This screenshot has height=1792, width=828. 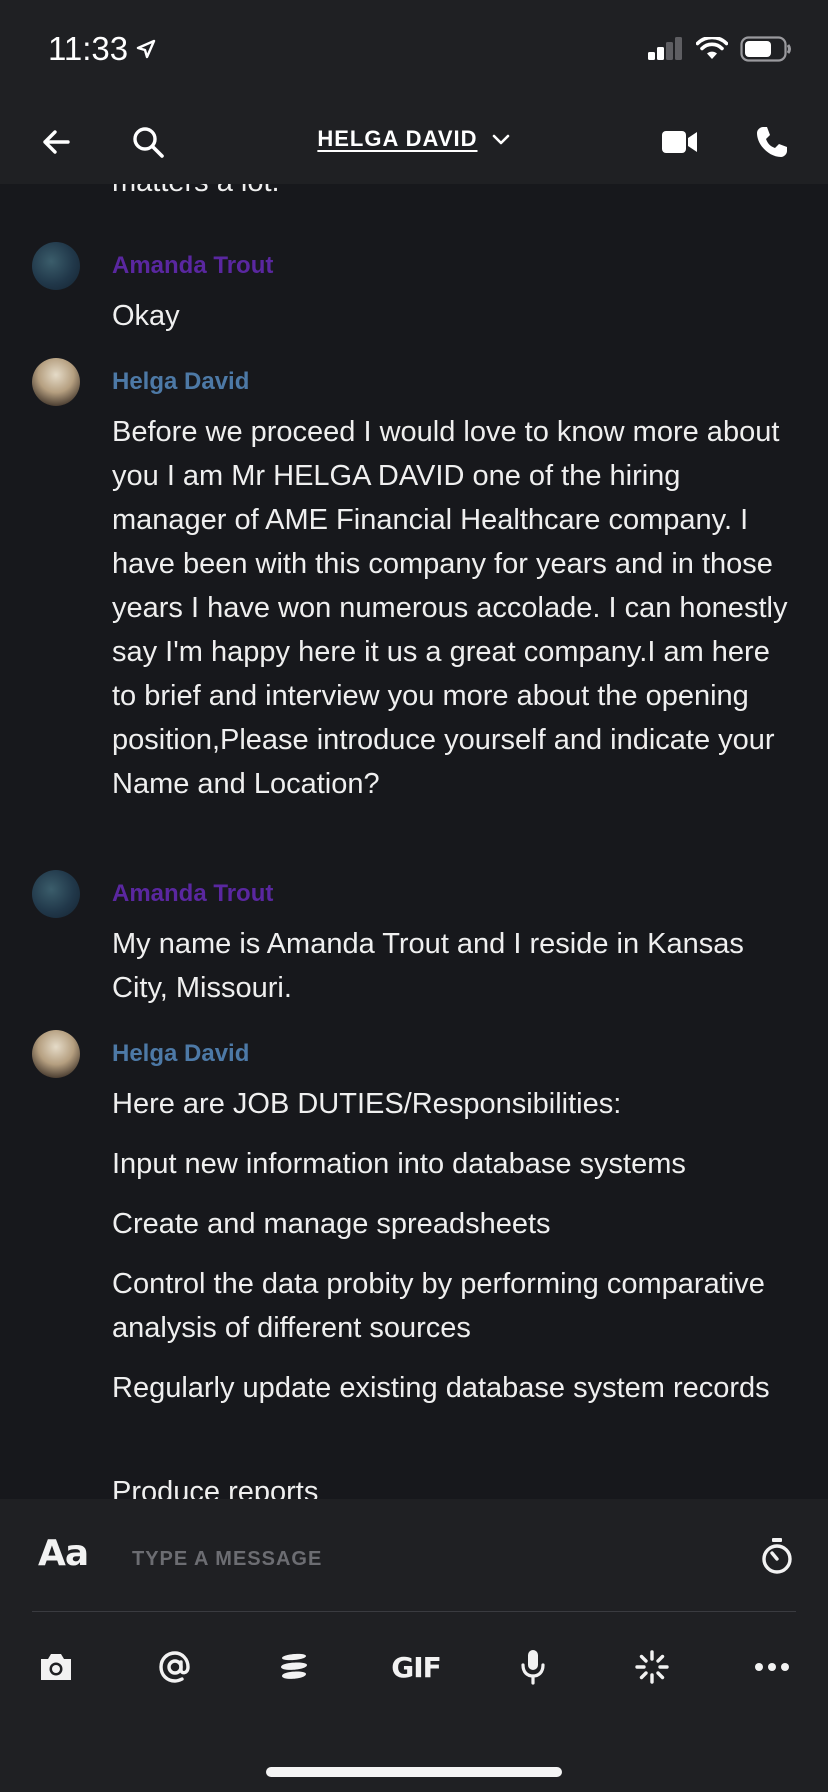 What do you see at coordinates (432, 1559) in the screenshot?
I see `message-input` at bounding box center [432, 1559].